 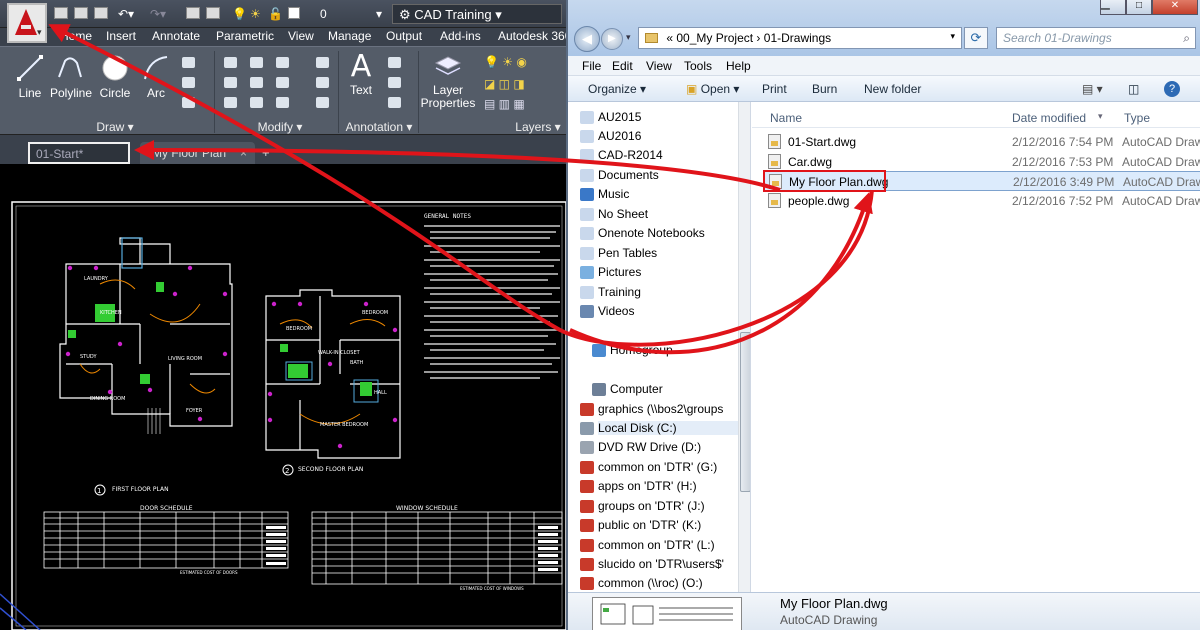 What do you see at coordinates (448, 80) in the screenshot?
I see `layer-properties-tool: Layer Properties` at bounding box center [448, 80].